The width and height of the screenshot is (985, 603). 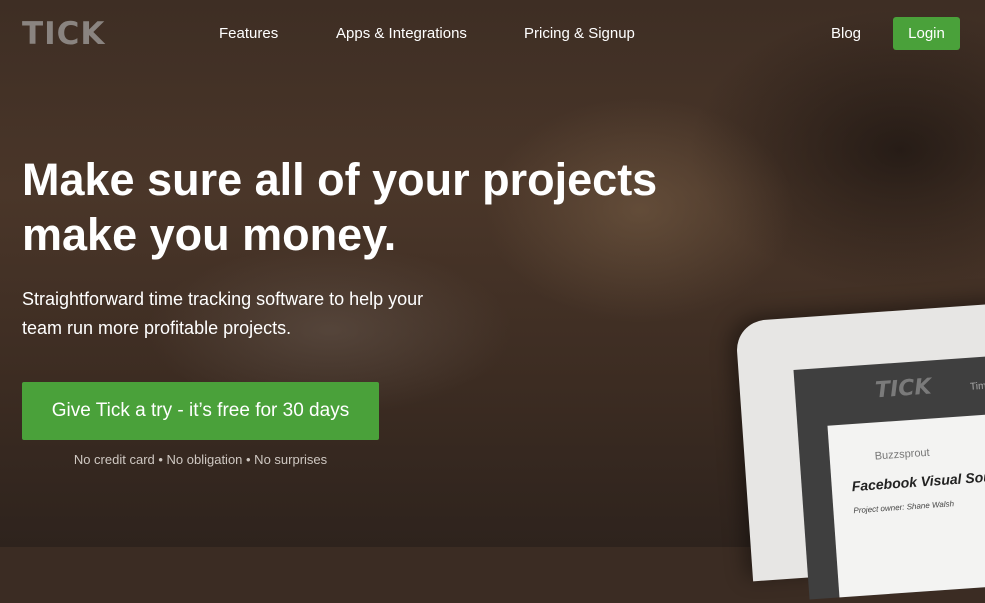 What do you see at coordinates (248, 33) in the screenshot?
I see `nav-features: Features` at bounding box center [248, 33].